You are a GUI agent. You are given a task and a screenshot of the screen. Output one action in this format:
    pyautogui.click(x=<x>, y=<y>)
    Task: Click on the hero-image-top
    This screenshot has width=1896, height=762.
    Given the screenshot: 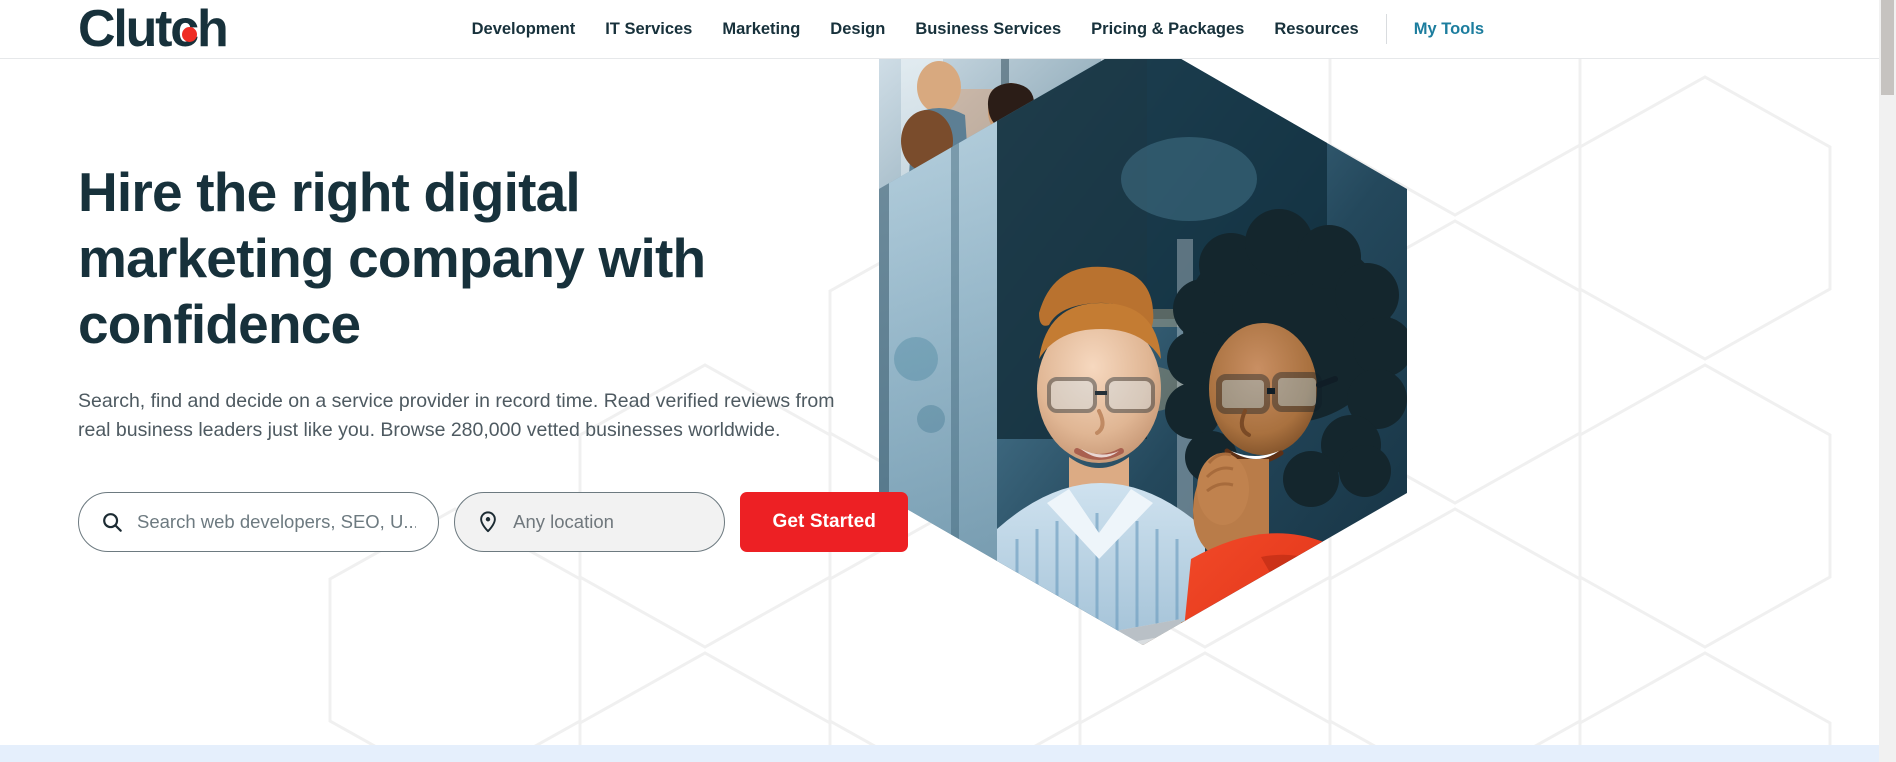 What is the action you would take?
    pyautogui.click(x=1030, y=191)
    